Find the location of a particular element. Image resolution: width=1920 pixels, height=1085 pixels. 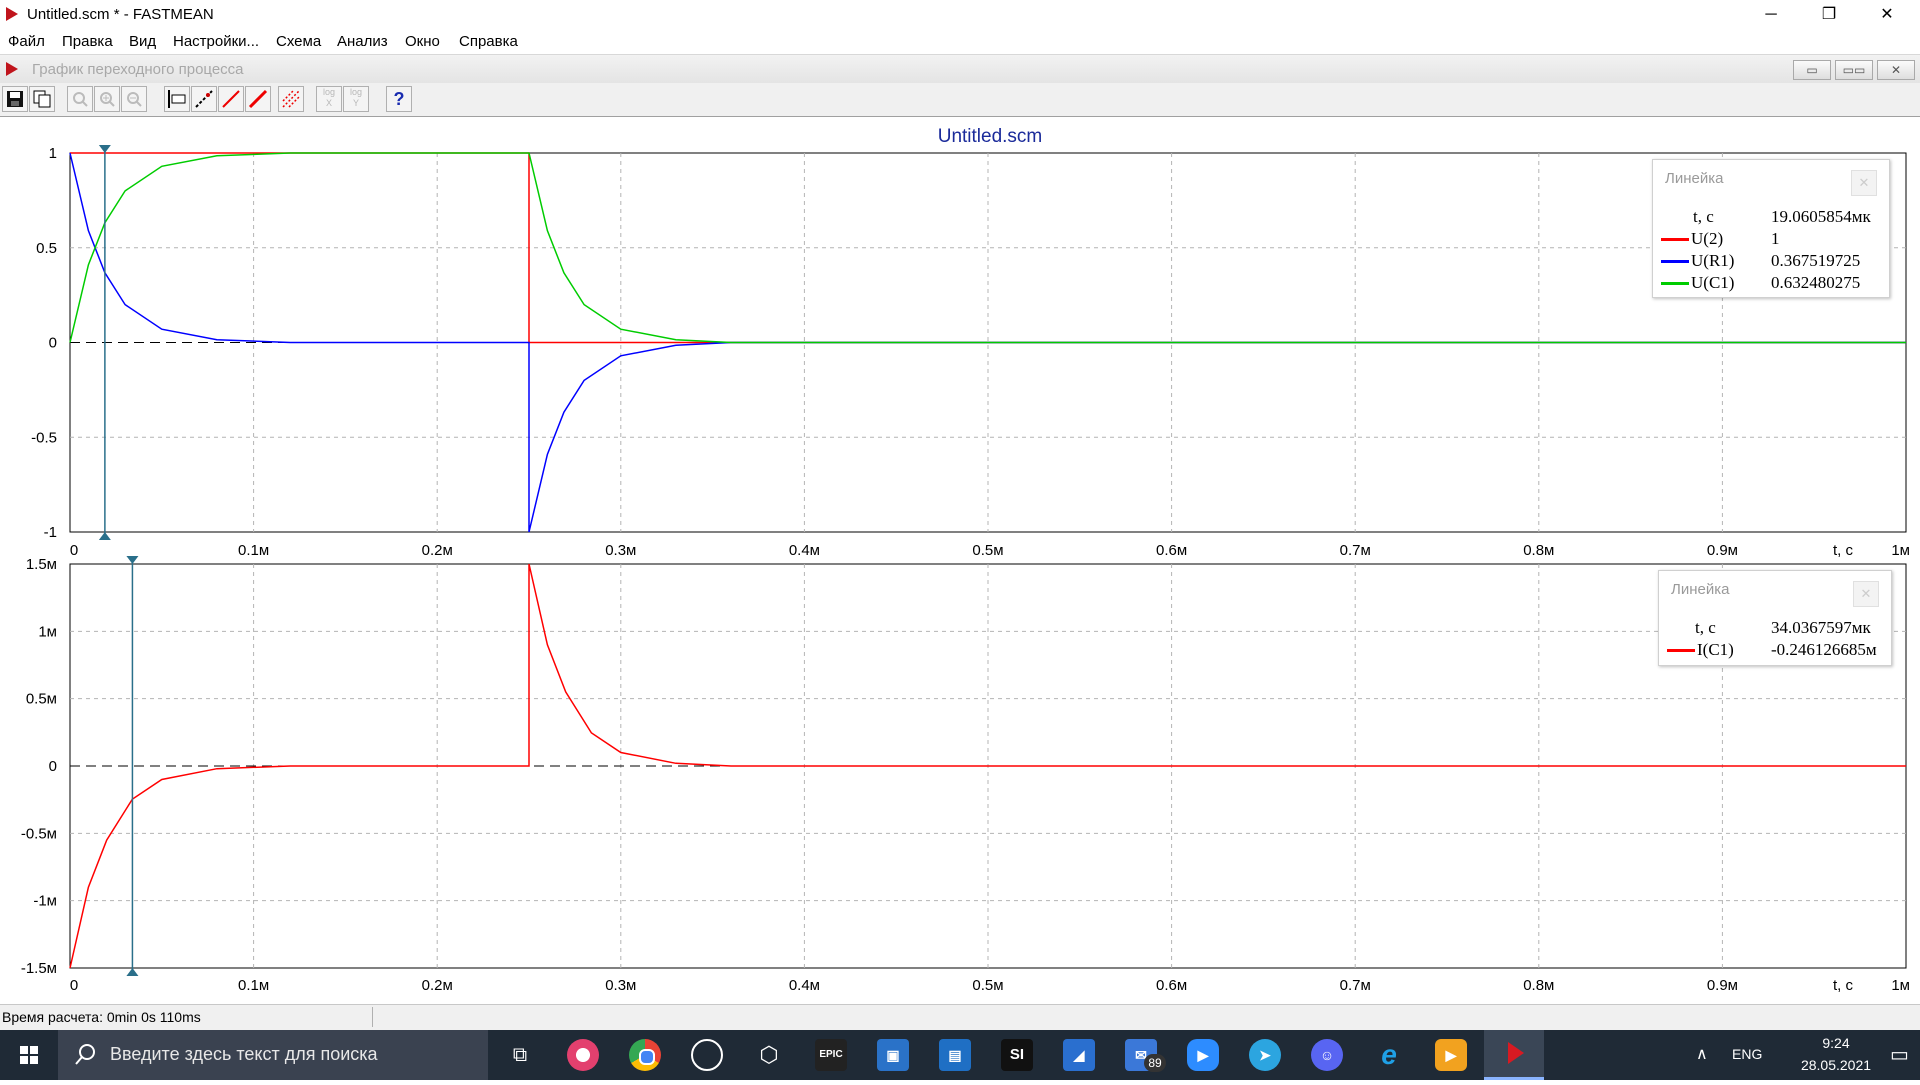

x-tick-label: 1м is located at coordinates (1900, 985).